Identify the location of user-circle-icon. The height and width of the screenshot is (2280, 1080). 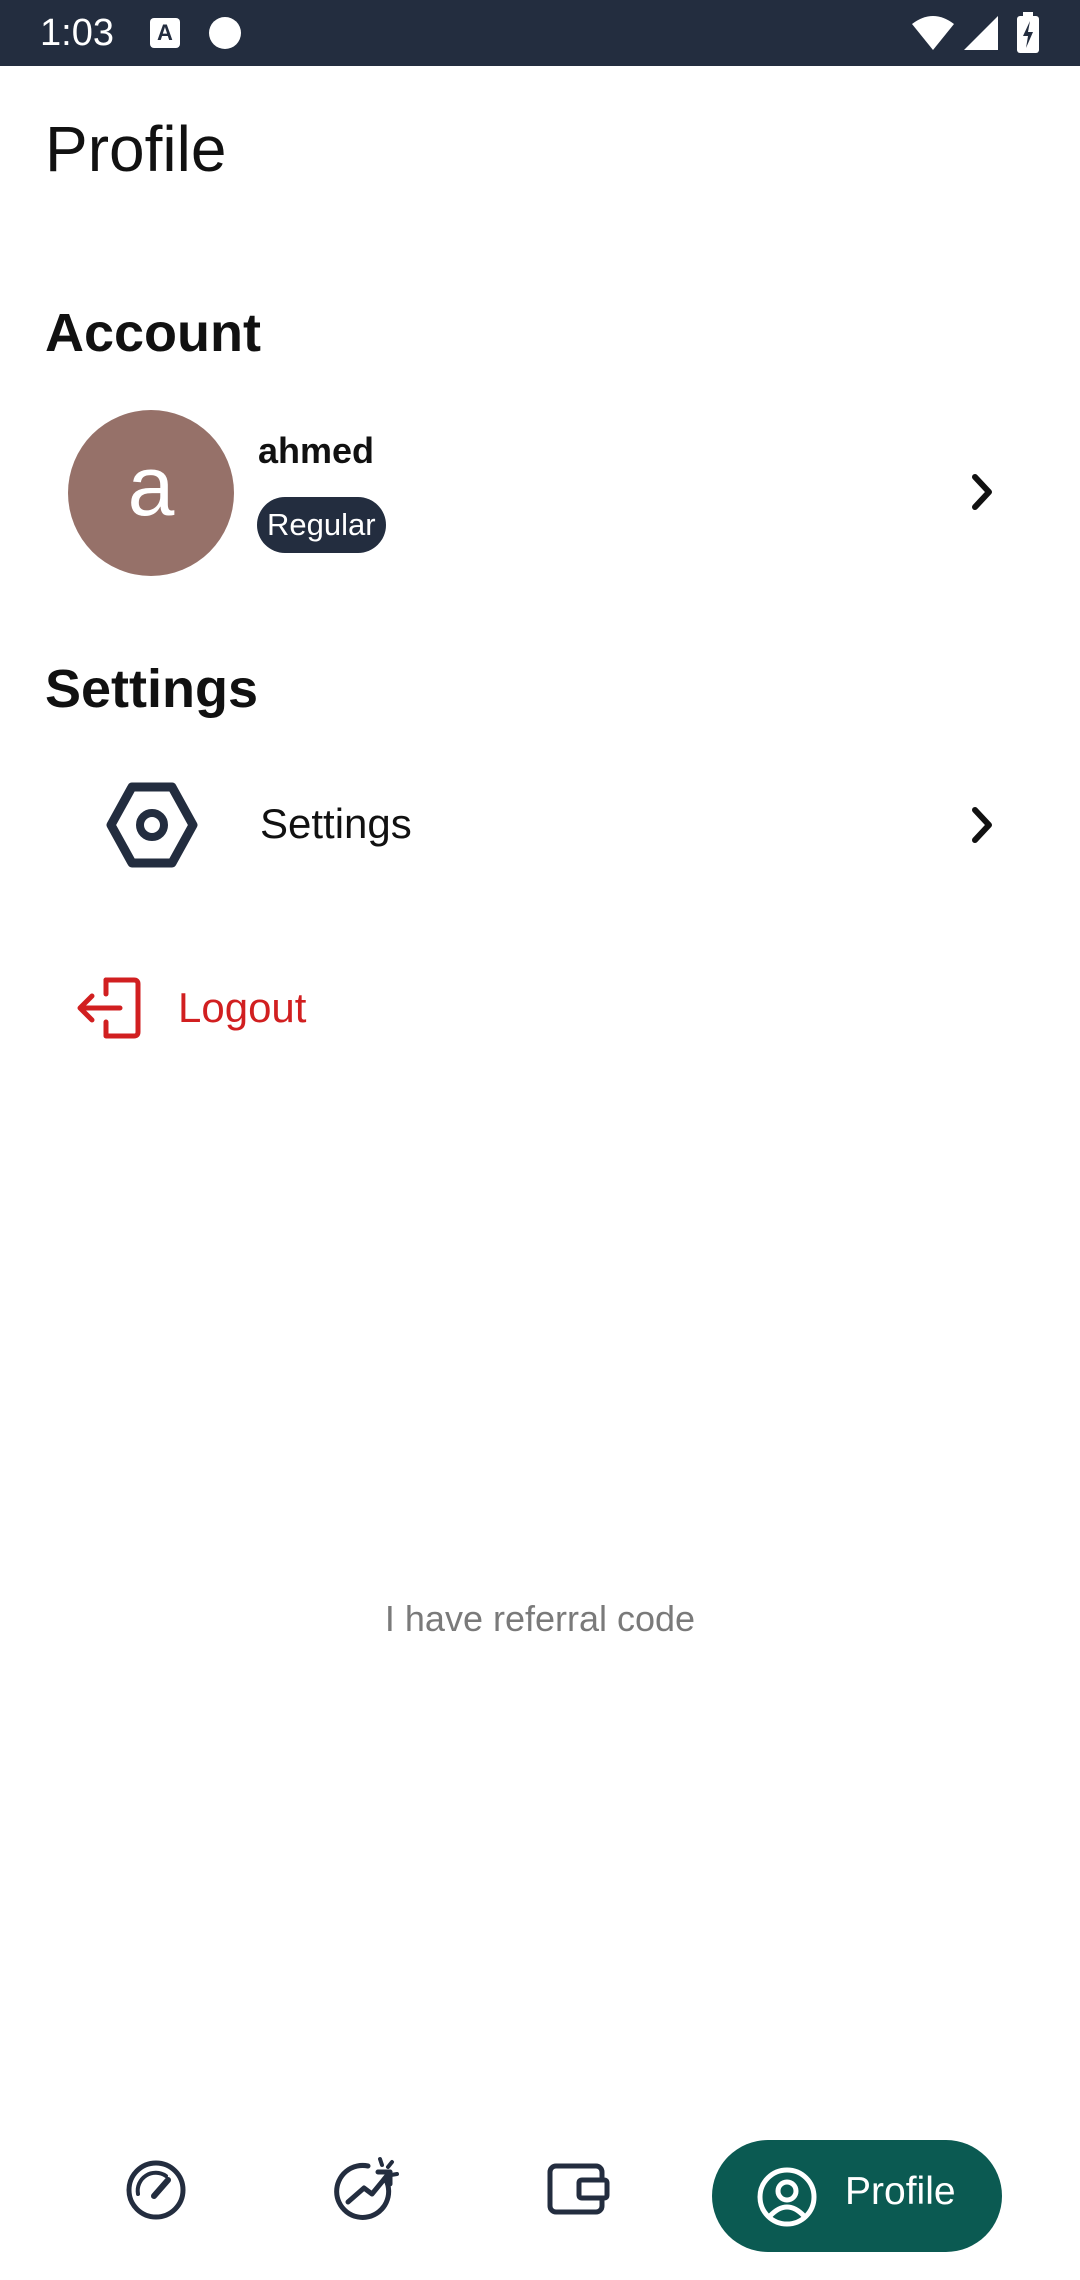
(787, 2197).